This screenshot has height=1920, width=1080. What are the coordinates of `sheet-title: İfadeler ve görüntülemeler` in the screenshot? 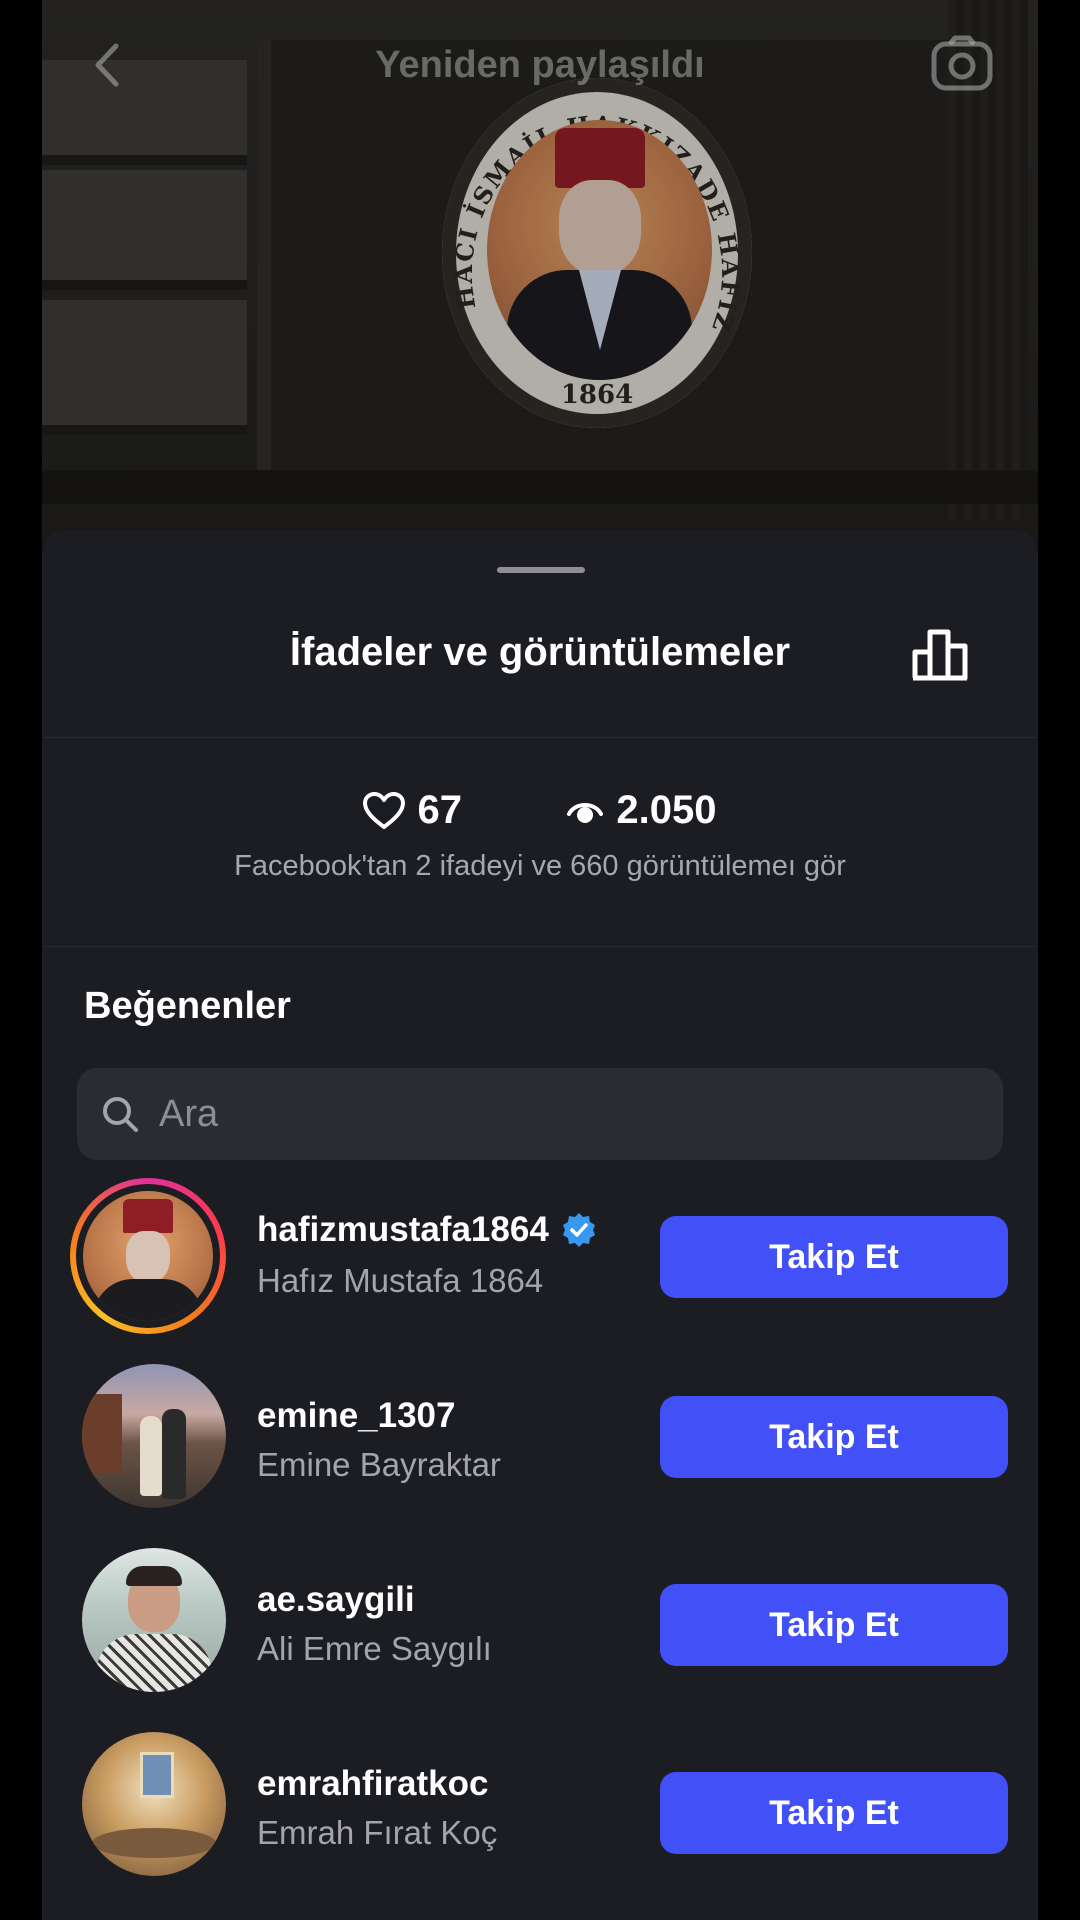 It's located at (540, 652).